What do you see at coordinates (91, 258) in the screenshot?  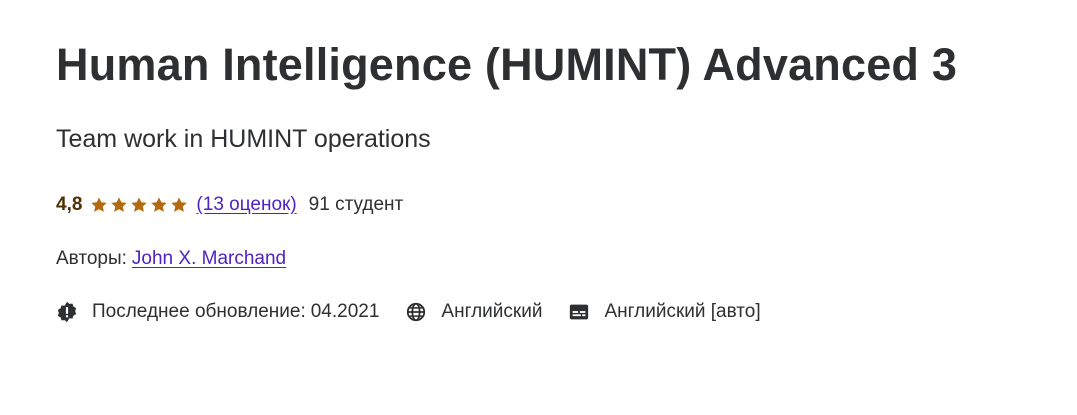 I see `authors-label: Авторы:` at bounding box center [91, 258].